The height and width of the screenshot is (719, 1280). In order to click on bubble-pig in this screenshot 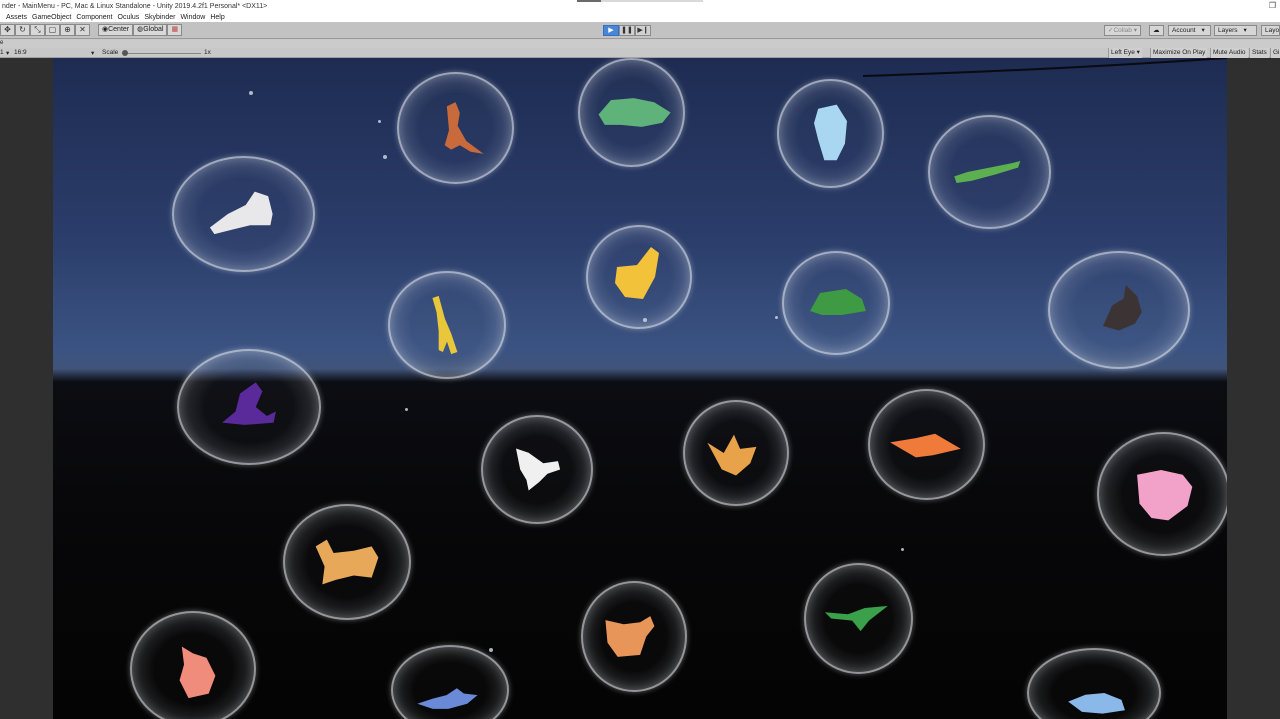, I will do `click(1162, 494)`.